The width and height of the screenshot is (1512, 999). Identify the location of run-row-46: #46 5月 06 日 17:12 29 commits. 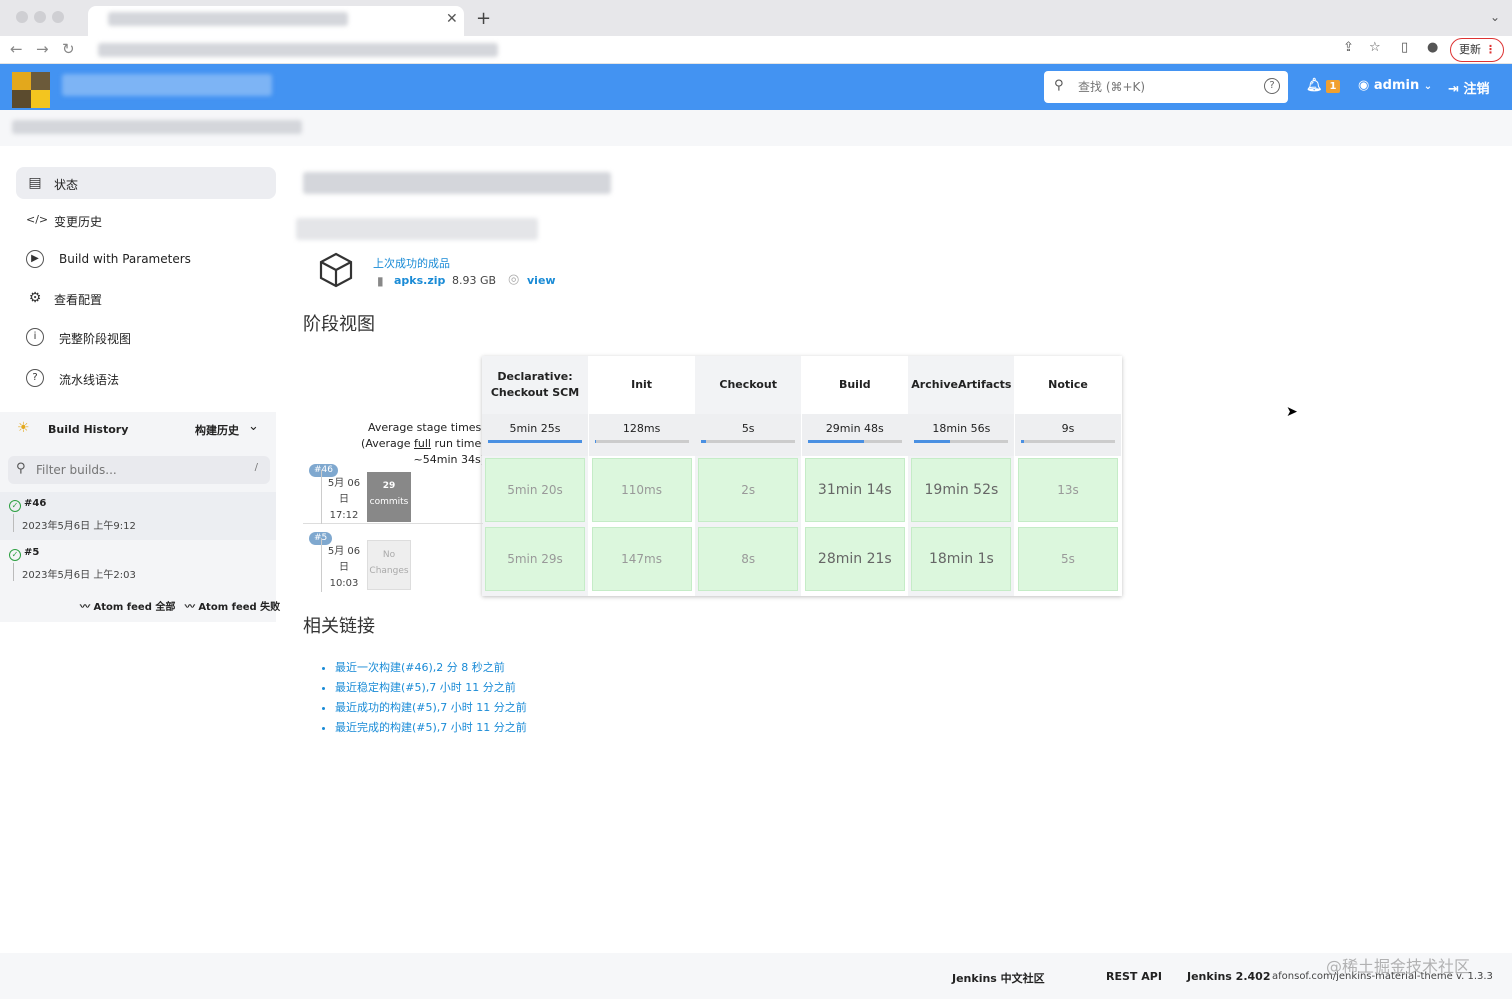
(393, 490).